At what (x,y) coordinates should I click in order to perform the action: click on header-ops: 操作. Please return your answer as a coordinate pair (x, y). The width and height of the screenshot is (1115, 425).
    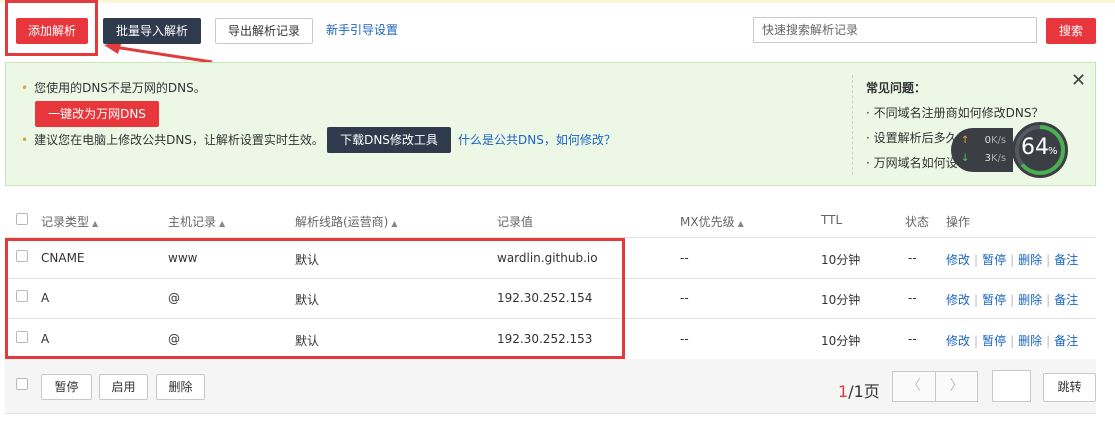
    Looking at the image, I should click on (958, 222).